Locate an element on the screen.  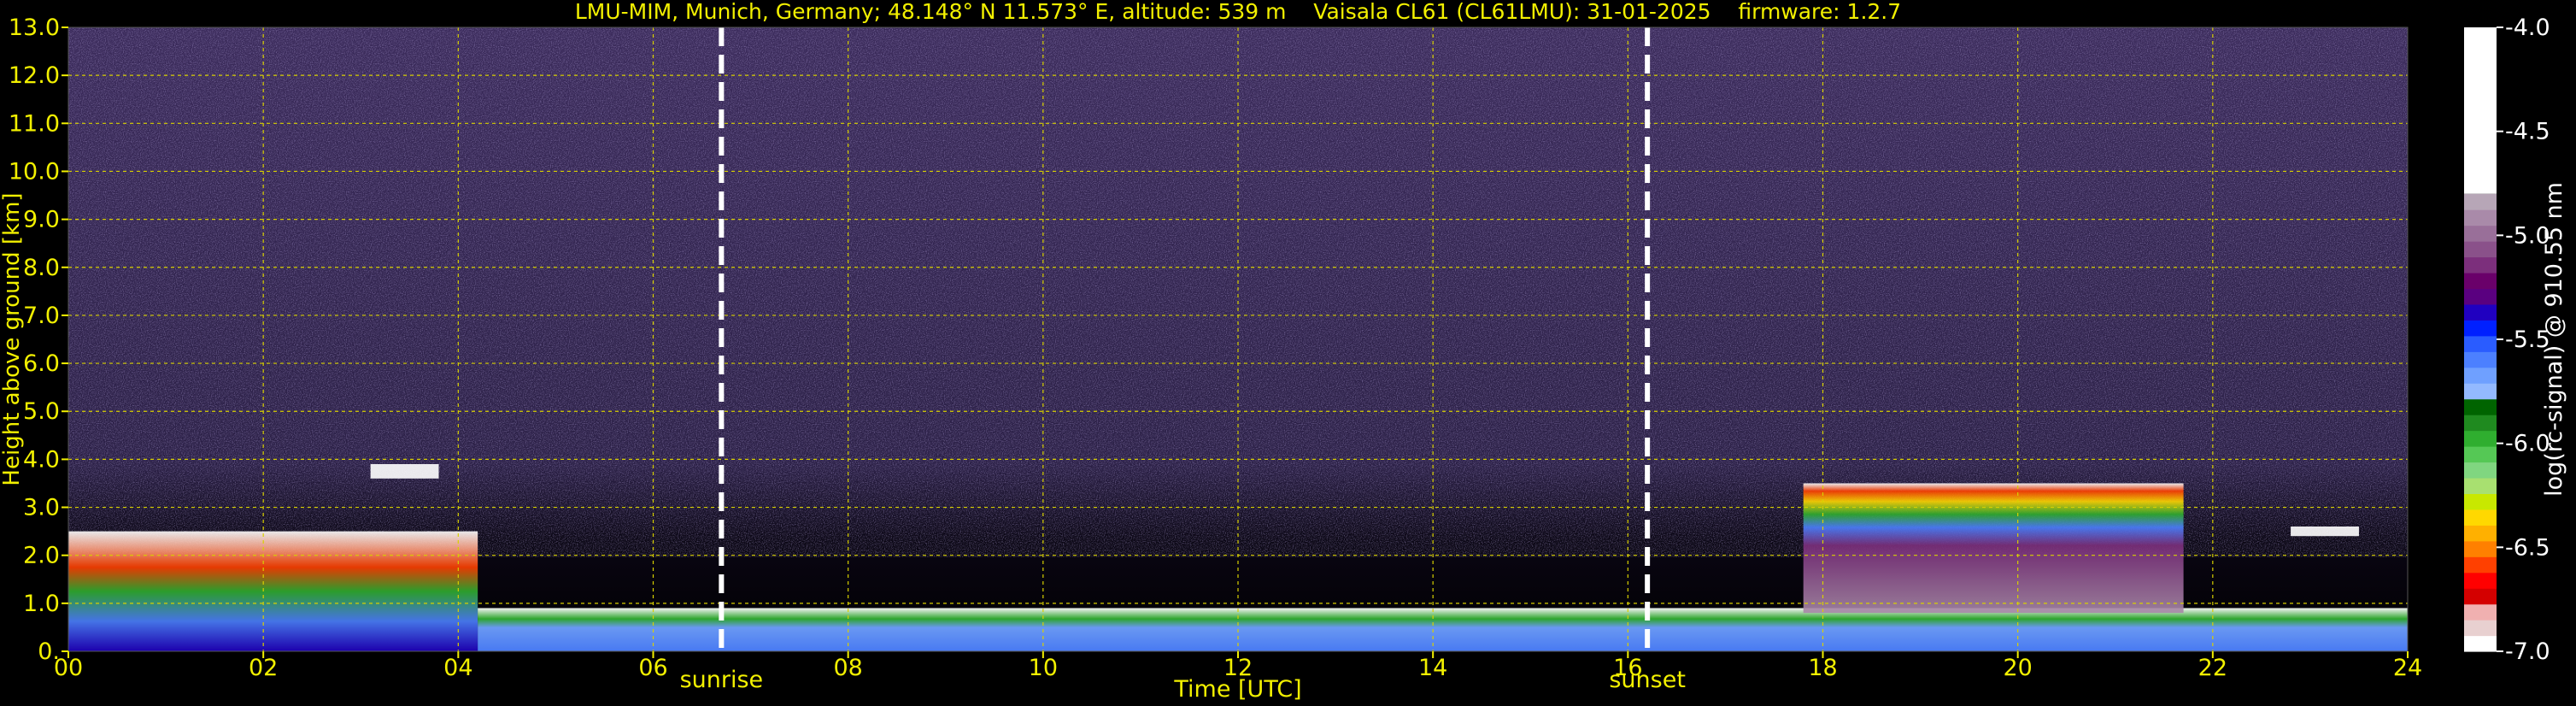
y-tick-label: 2.0 is located at coordinates (41, 556).